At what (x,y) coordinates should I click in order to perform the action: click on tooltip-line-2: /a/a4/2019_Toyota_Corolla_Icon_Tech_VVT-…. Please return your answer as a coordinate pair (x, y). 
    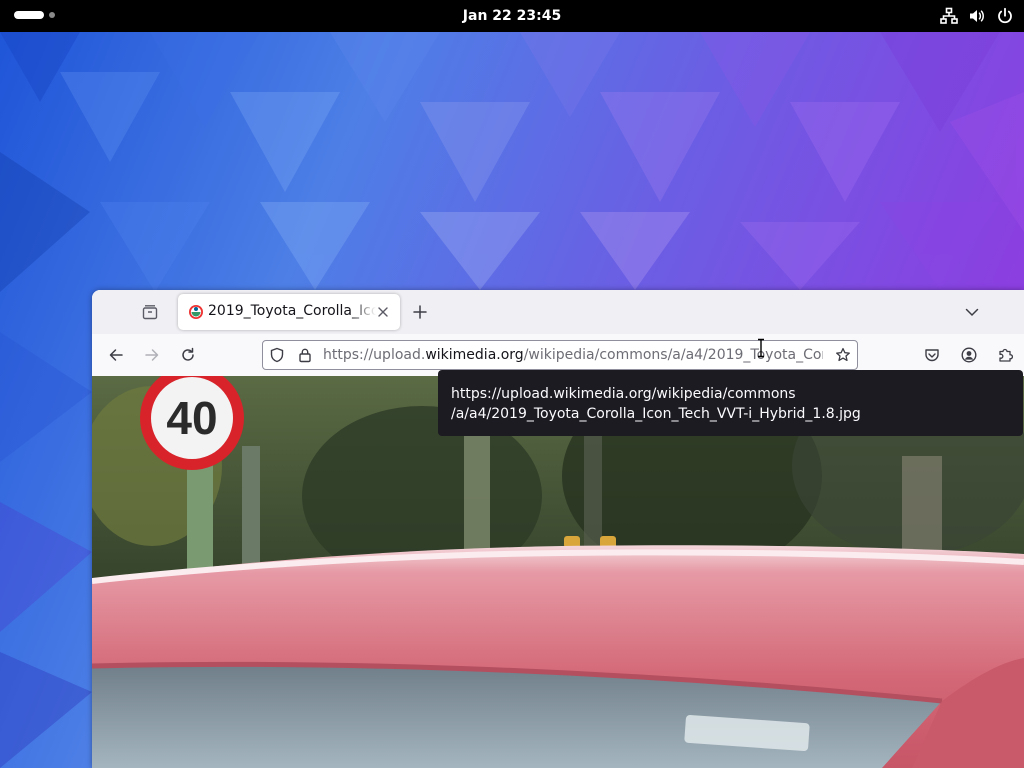
    Looking at the image, I should click on (656, 414).